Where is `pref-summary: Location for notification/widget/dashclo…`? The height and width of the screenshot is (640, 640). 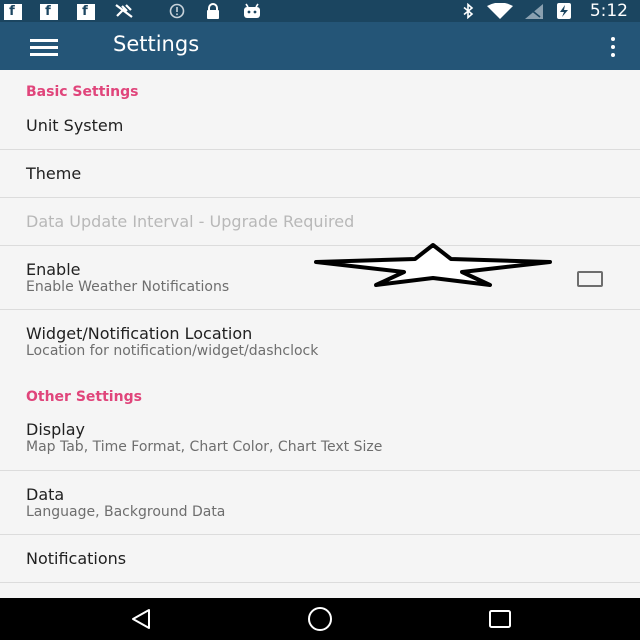
pref-summary: Location for notification/widget/dashclo… is located at coordinates (172, 351).